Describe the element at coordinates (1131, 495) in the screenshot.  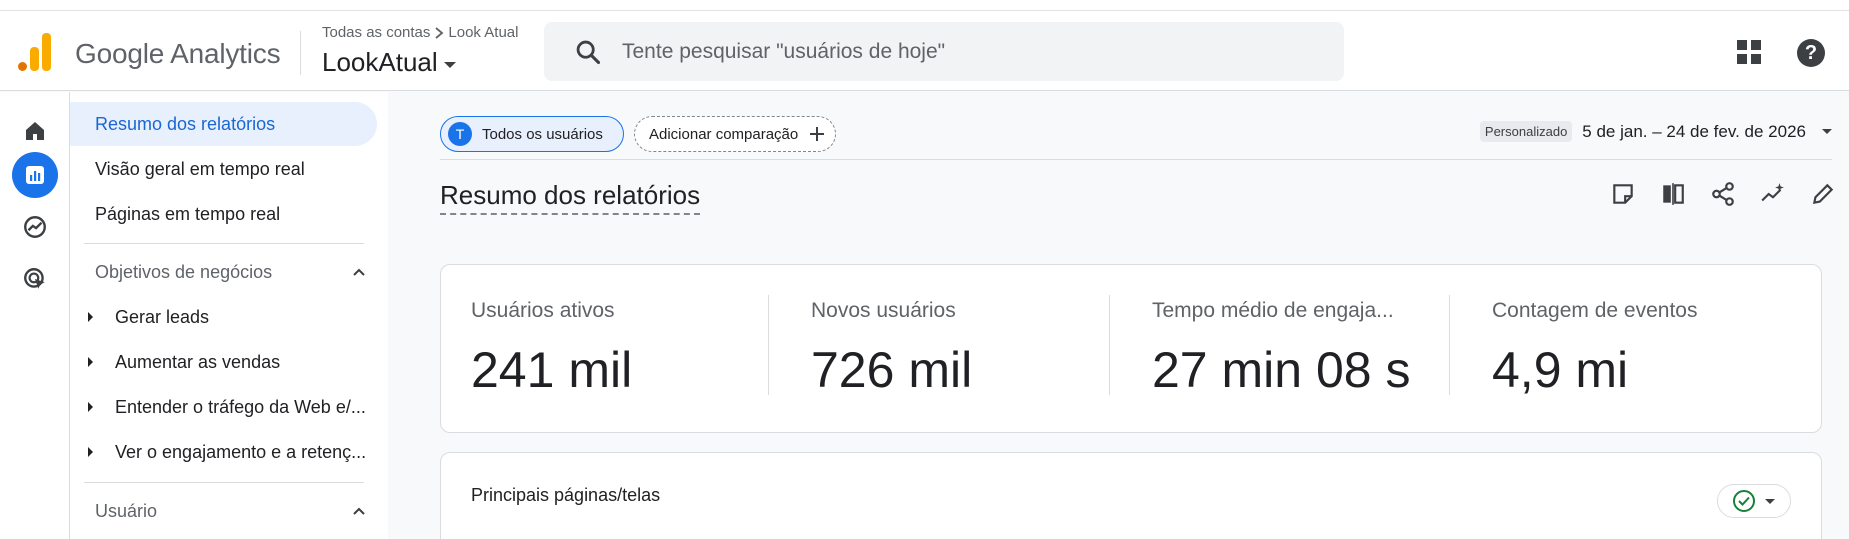
I see `top-pages-card: Principais páginas/telas` at that location.